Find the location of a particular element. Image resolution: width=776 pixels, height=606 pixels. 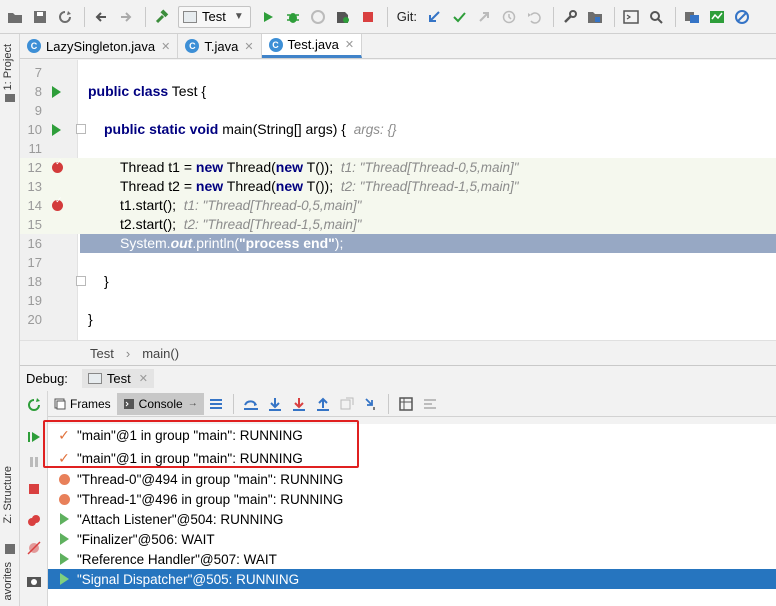

list-item: "Attach Listener"@504: RUNNING is located at coordinates (412, 519).